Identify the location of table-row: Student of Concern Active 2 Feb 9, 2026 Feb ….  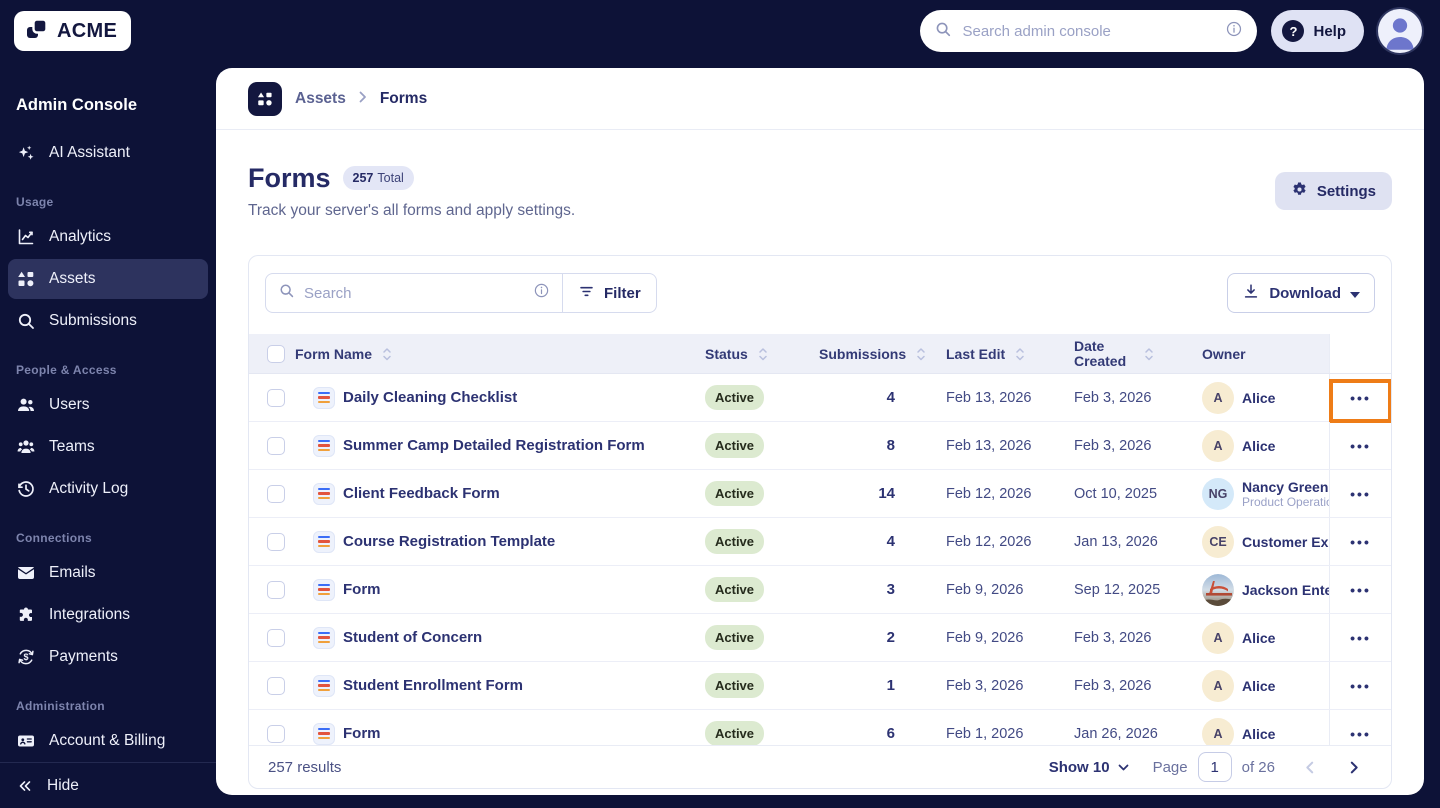
(820, 638).